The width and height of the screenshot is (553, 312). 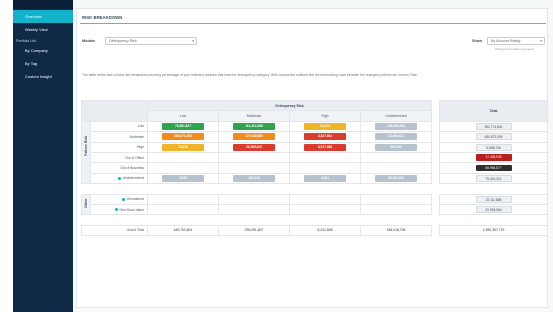 I want to click on row-total-value: 902,774,840, so click(x=493, y=126).